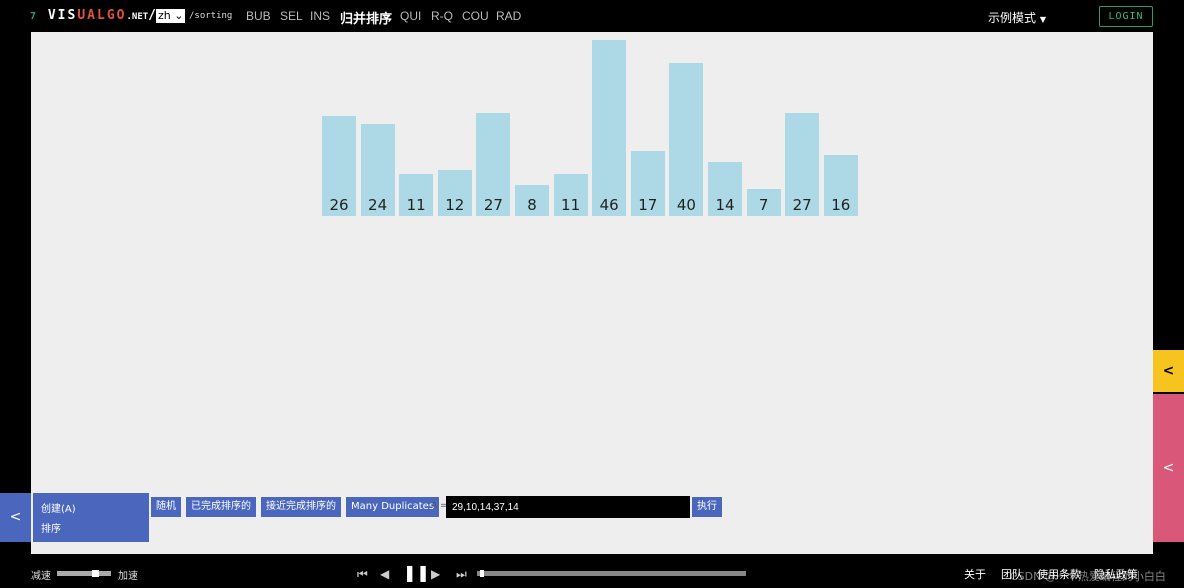  Describe the element at coordinates (1088, 576) in the screenshot. I see `watermark: CSDN @一个热爱编程的小白白` at that location.